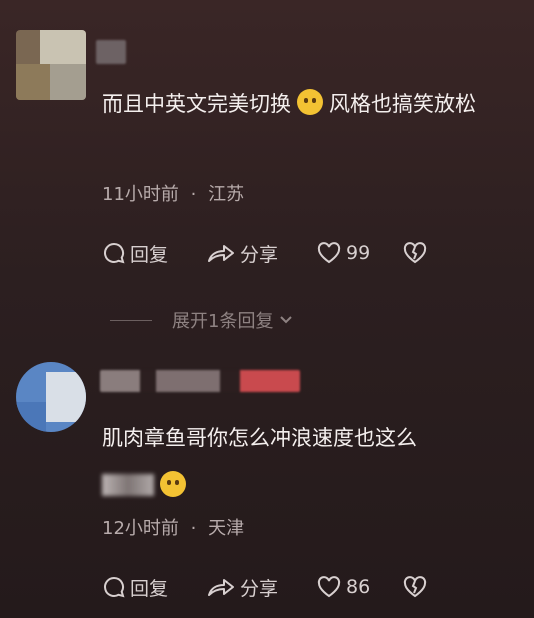 The height and width of the screenshot is (618, 534). What do you see at coordinates (226, 528) in the screenshot?
I see `location: 天津` at bounding box center [226, 528].